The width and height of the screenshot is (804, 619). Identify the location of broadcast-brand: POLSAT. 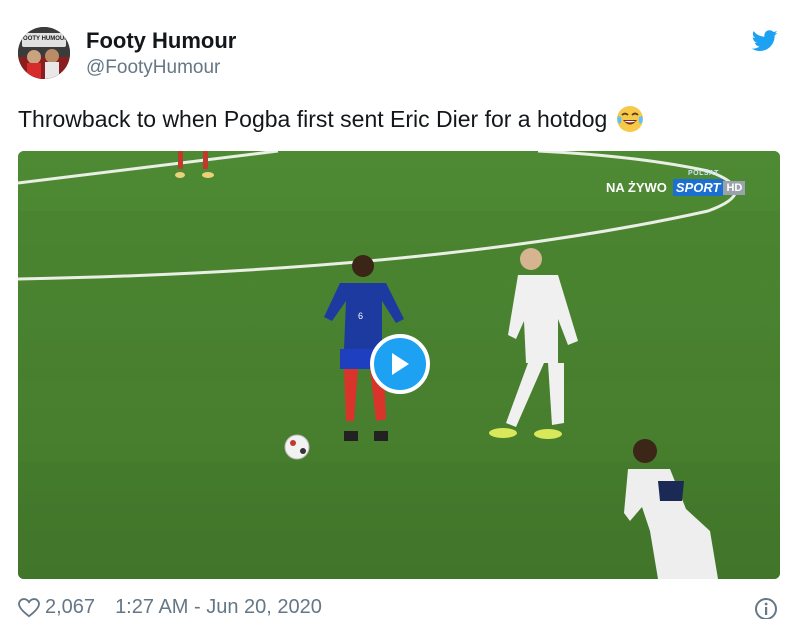
(703, 173).